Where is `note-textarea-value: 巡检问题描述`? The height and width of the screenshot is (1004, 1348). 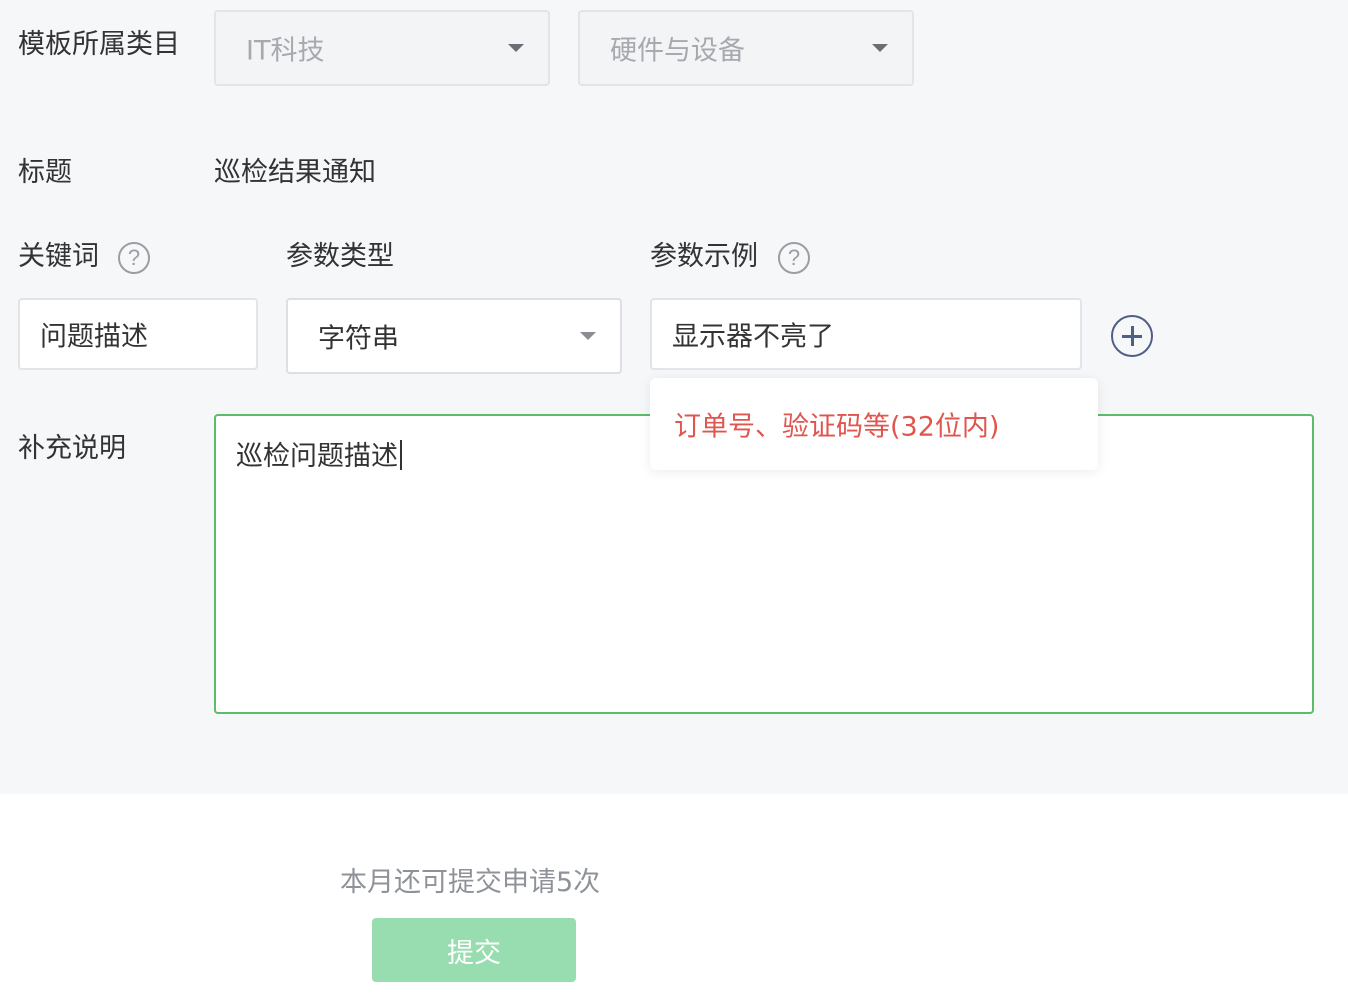 note-textarea-value: 巡检问题描述 is located at coordinates (317, 456).